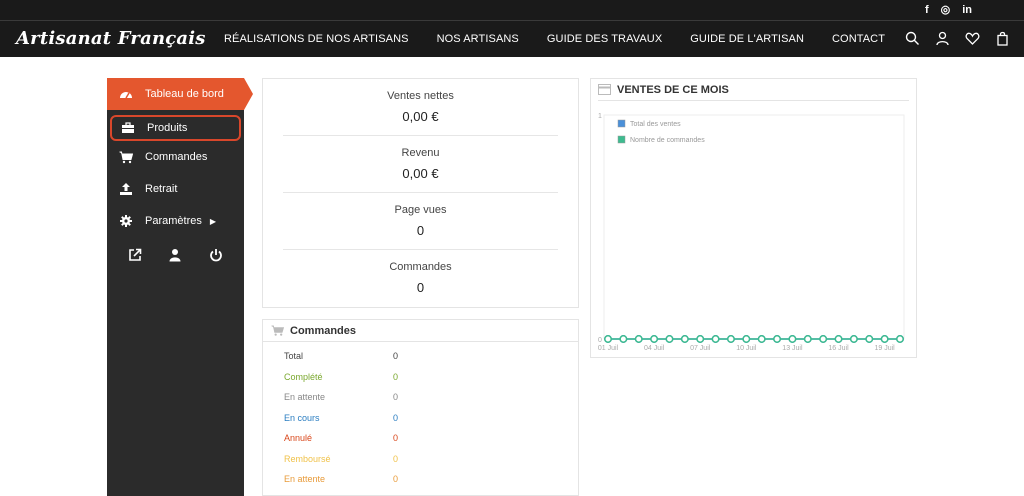 This screenshot has width=1024, height=496. I want to click on facebook-icon: f, so click(927, 10).